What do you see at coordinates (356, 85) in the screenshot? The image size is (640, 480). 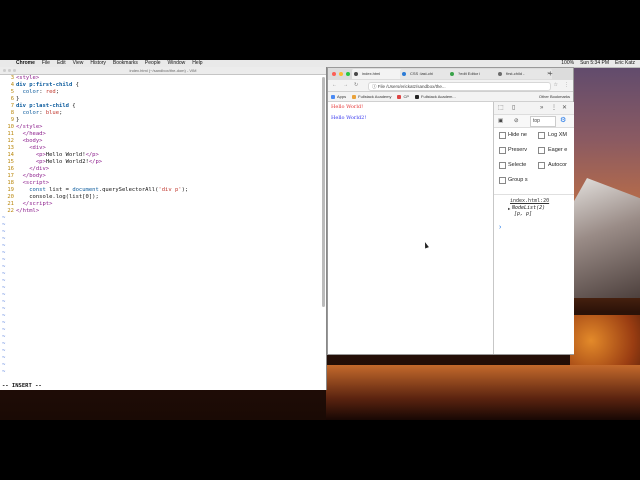 I see `reload-icon: ↻` at bounding box center [356, 85].